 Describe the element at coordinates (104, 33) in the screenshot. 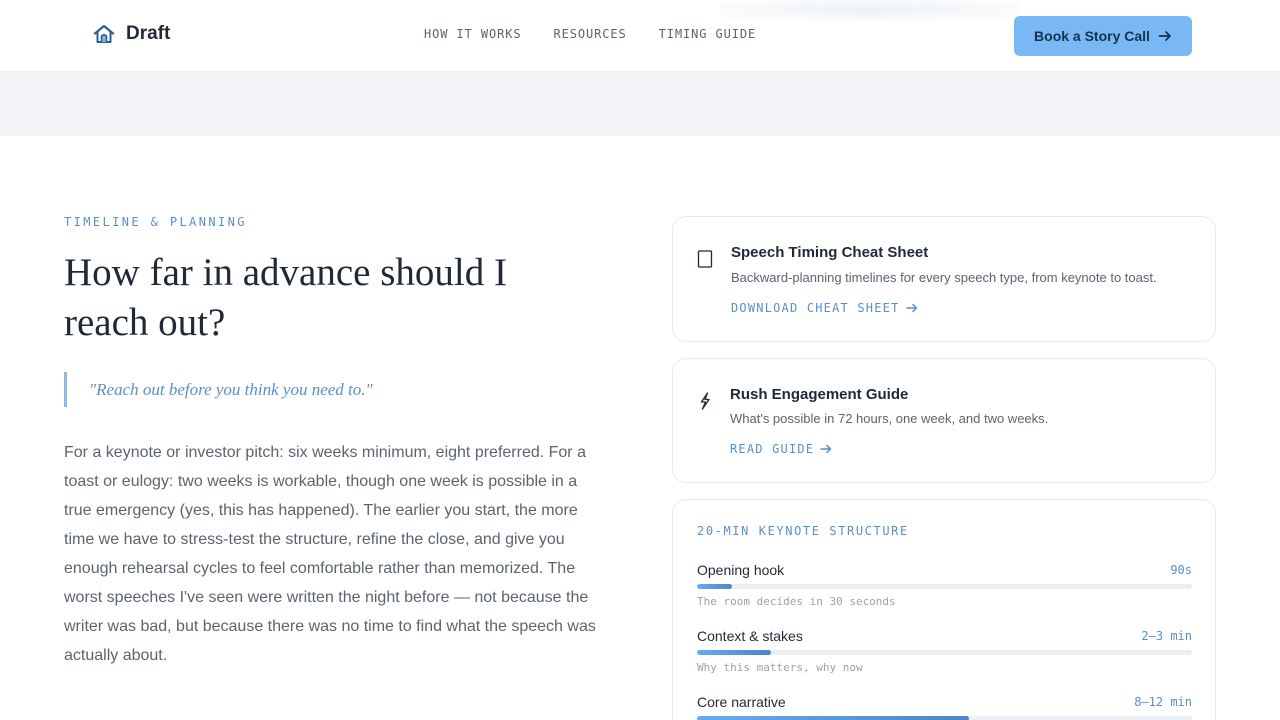

I see `home-icon` at that location.